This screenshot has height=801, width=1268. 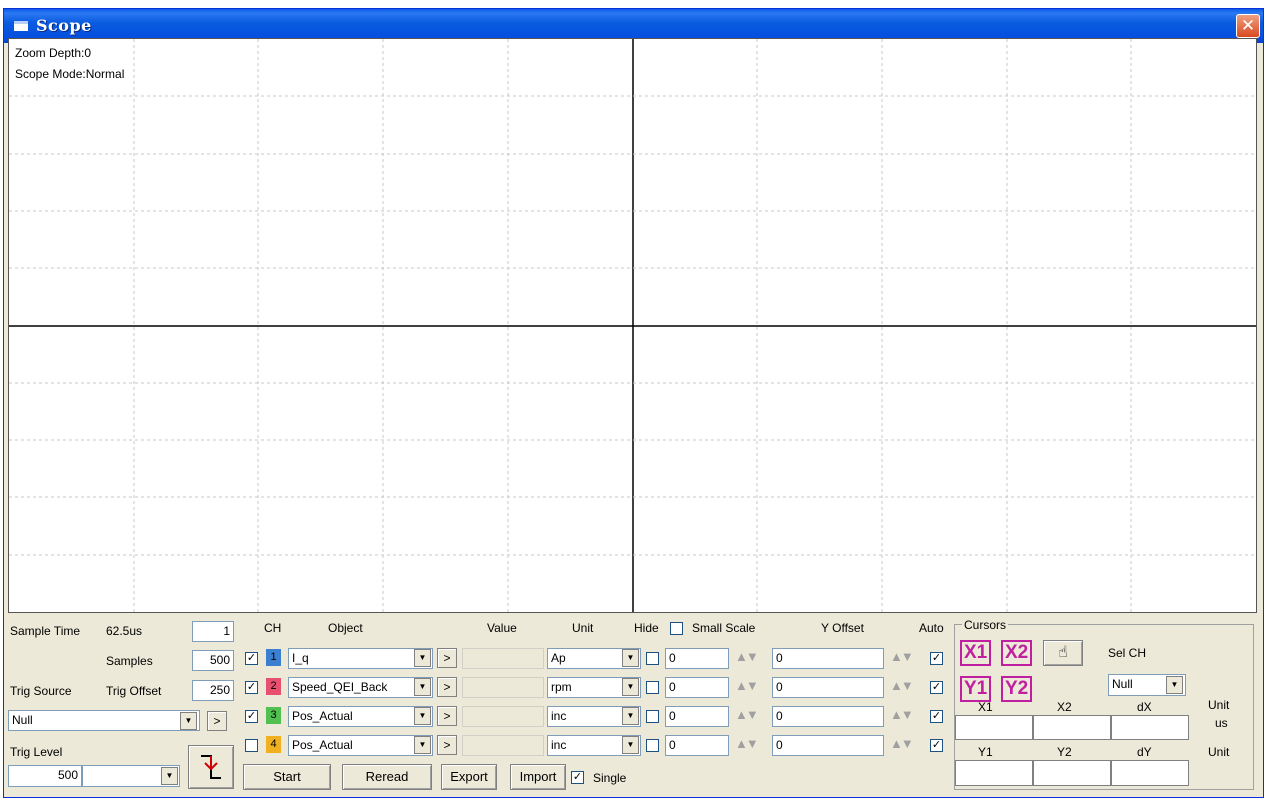 I want to click on cursor-x2-button: X2, so click(x=1017, y=653).